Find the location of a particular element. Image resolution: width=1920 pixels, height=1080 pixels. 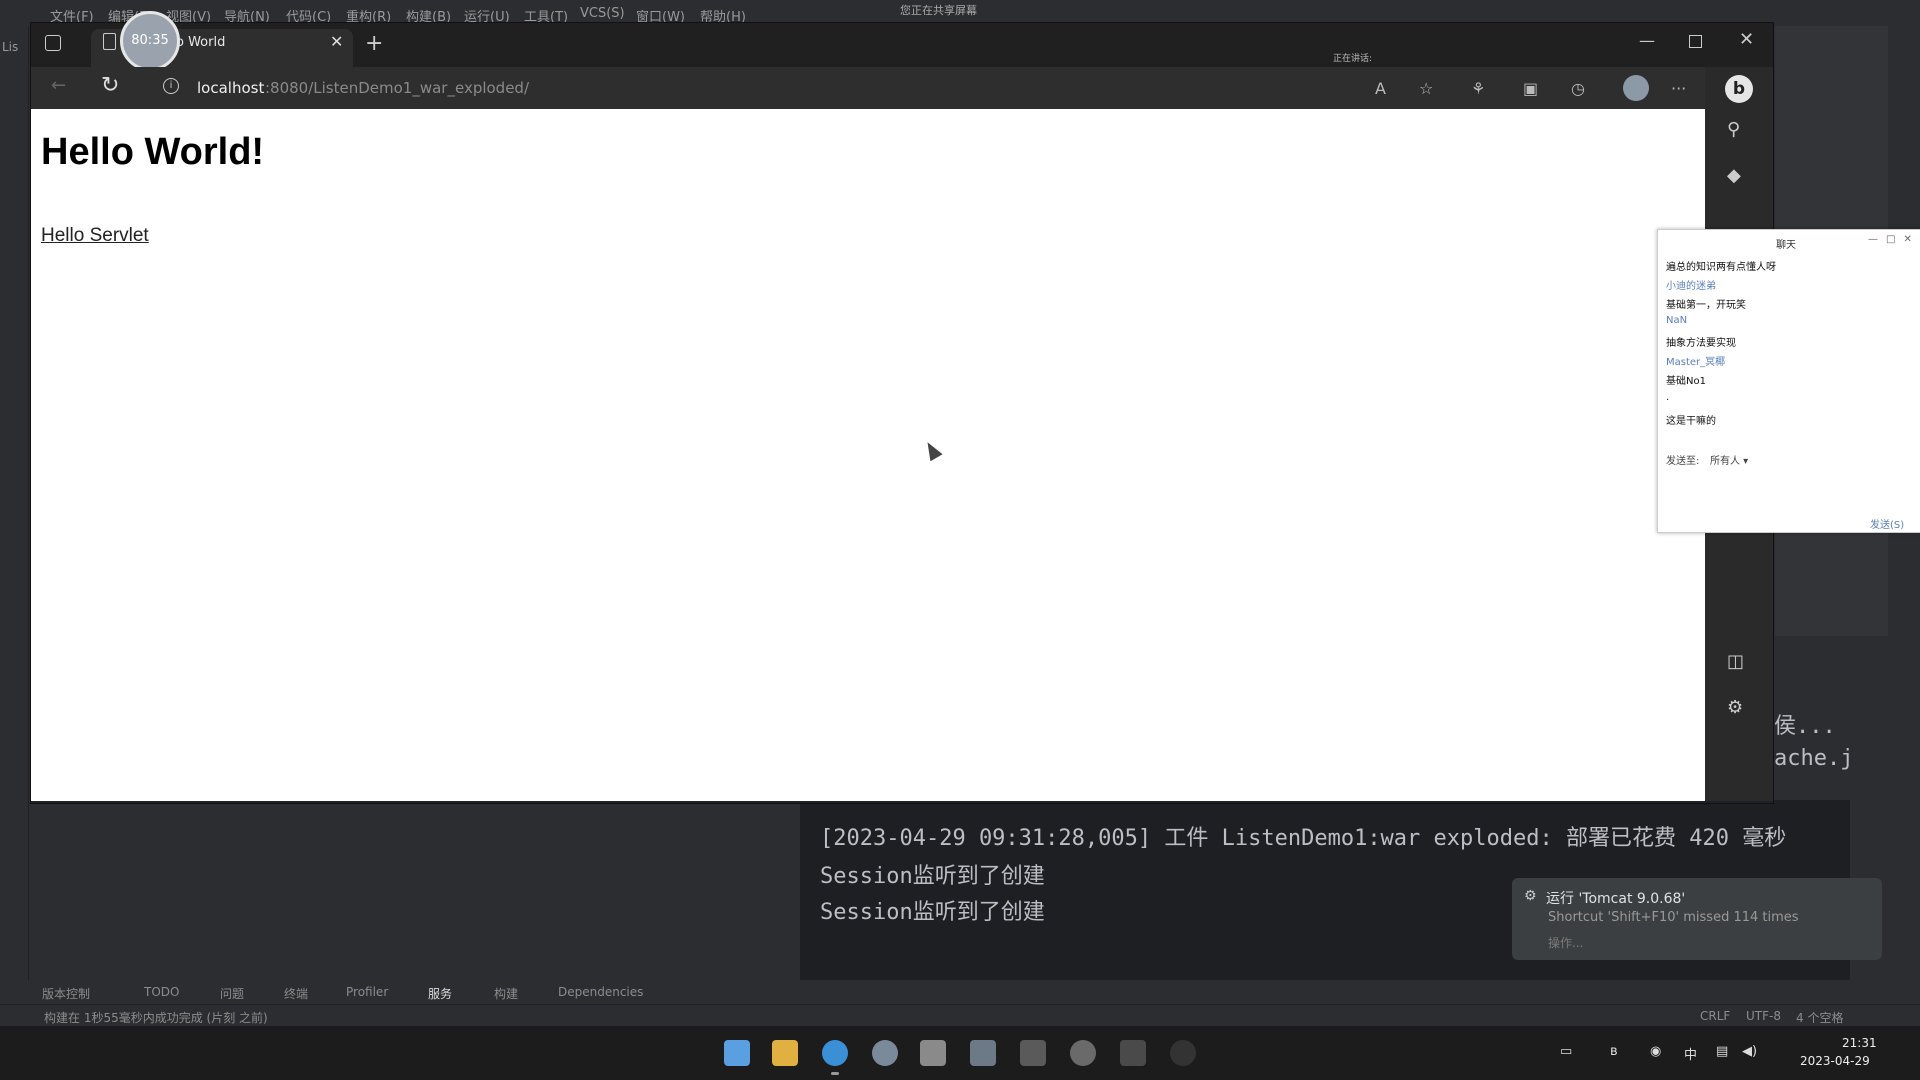

screen-share-notice: 您正在共享屏幕 is located at coordinates (938, 10).